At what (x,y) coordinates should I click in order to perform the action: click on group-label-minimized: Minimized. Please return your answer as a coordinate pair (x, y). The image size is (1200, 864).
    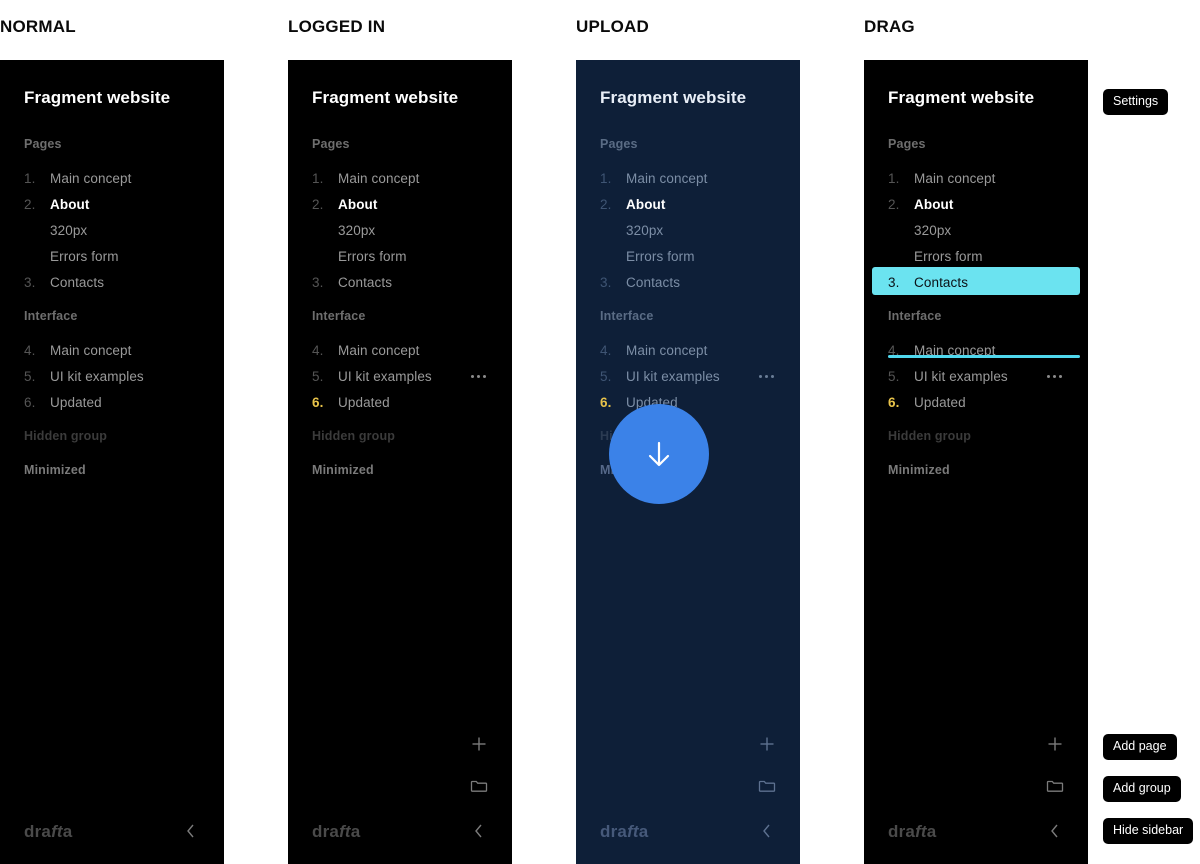
    Looking at the image, I should click on (919, 470).